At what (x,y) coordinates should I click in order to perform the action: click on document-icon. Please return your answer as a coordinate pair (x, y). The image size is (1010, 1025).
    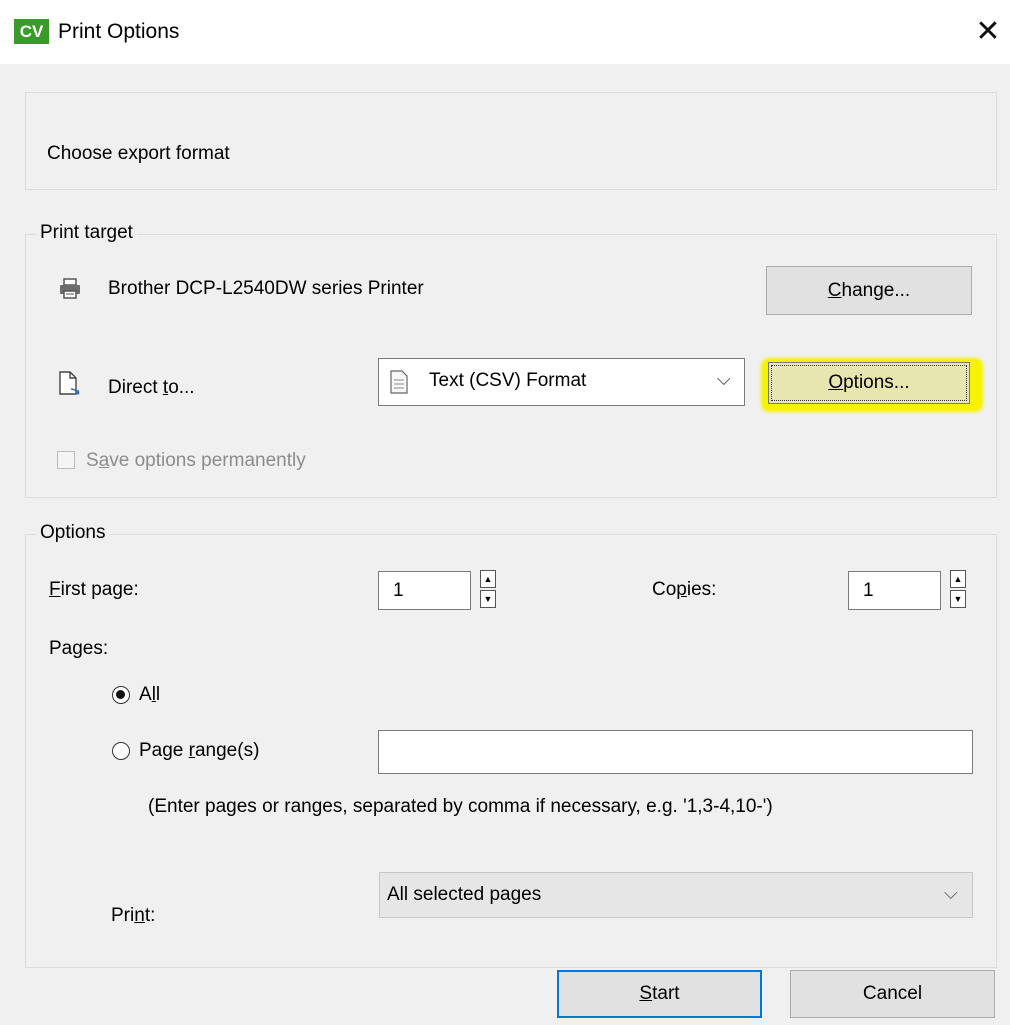
    Looking at the image, I should click on (399, 382).